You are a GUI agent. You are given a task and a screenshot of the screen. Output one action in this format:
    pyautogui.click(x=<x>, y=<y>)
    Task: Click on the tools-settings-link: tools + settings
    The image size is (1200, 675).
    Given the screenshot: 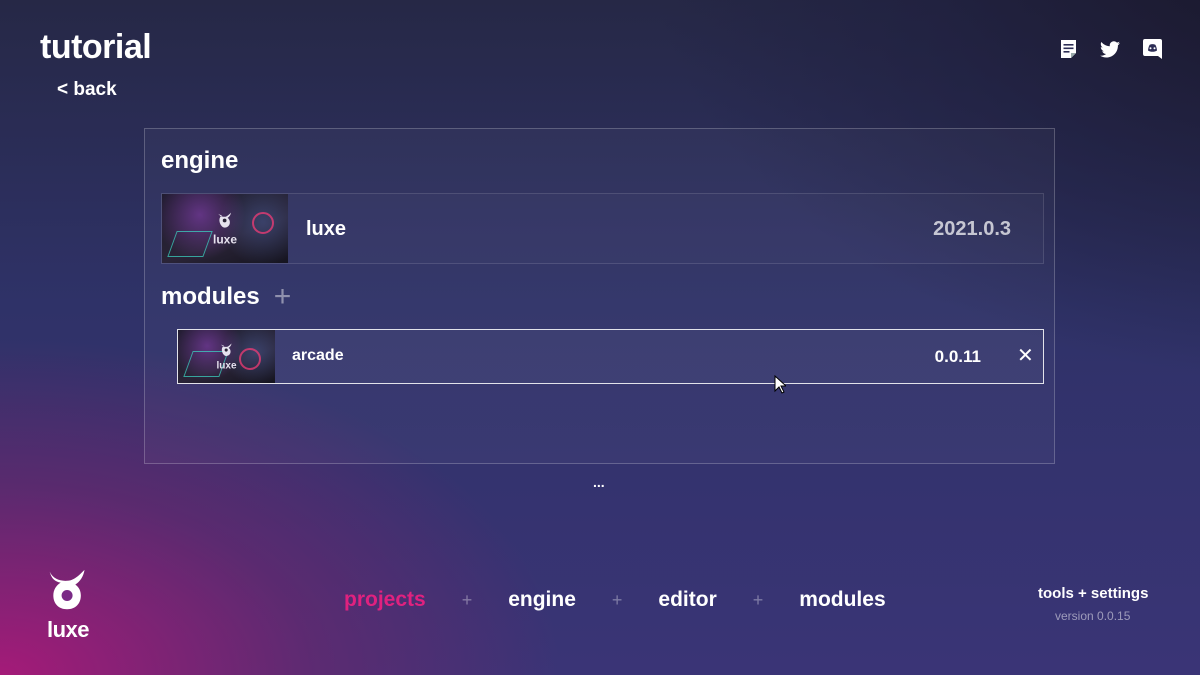 What is the action you would take?
    pyautogui.click(x=1093, y=593)
    